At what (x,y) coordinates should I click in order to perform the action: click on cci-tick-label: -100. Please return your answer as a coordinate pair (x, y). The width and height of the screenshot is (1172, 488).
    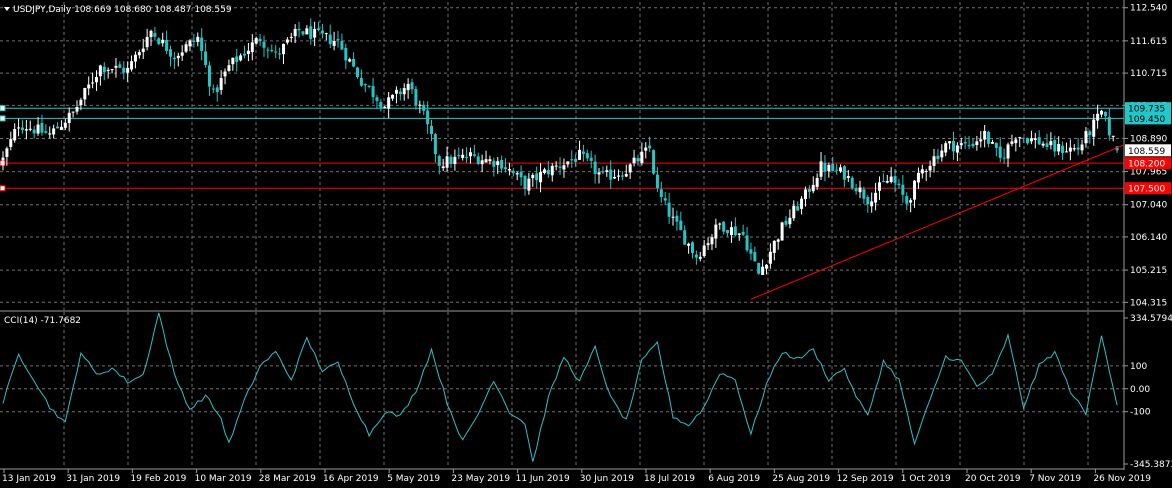
    Looking at the image, I should click on (1140, 413).